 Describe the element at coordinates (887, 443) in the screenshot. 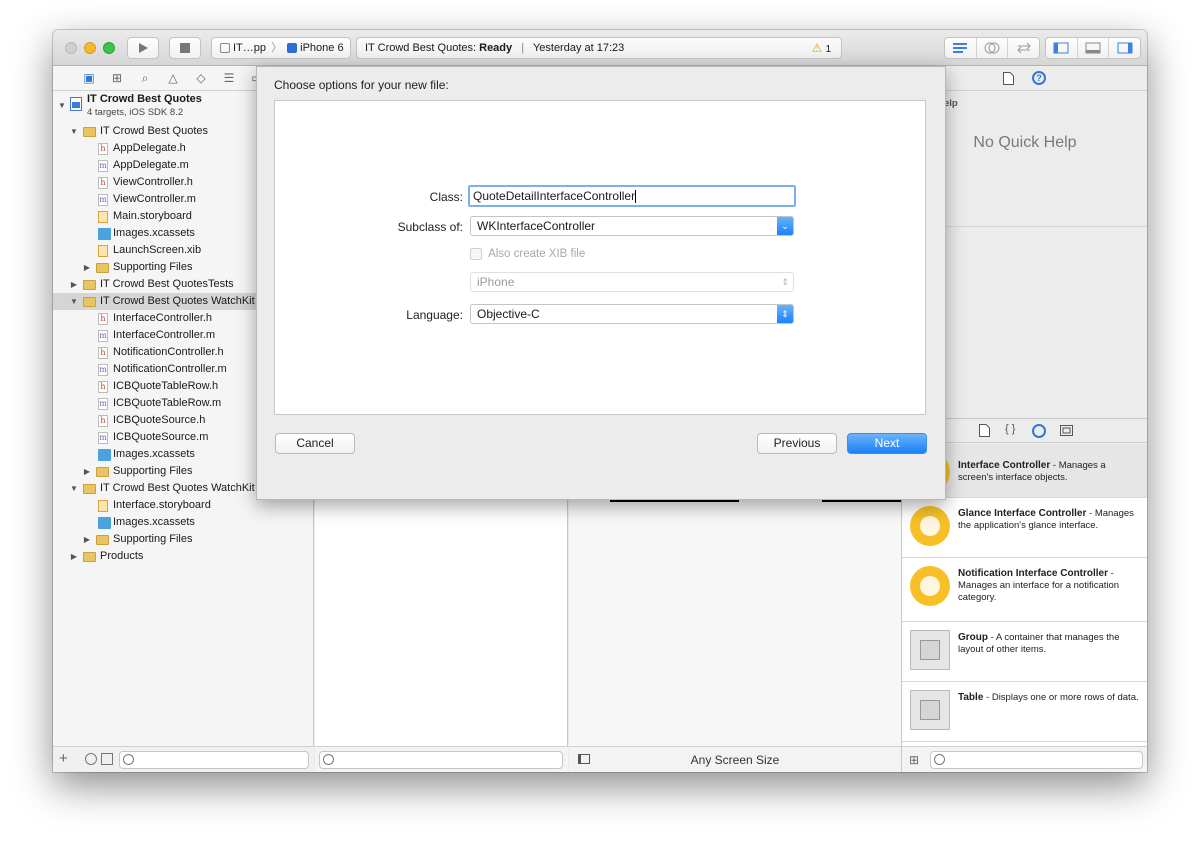

I see `next-button: Next` at that location.